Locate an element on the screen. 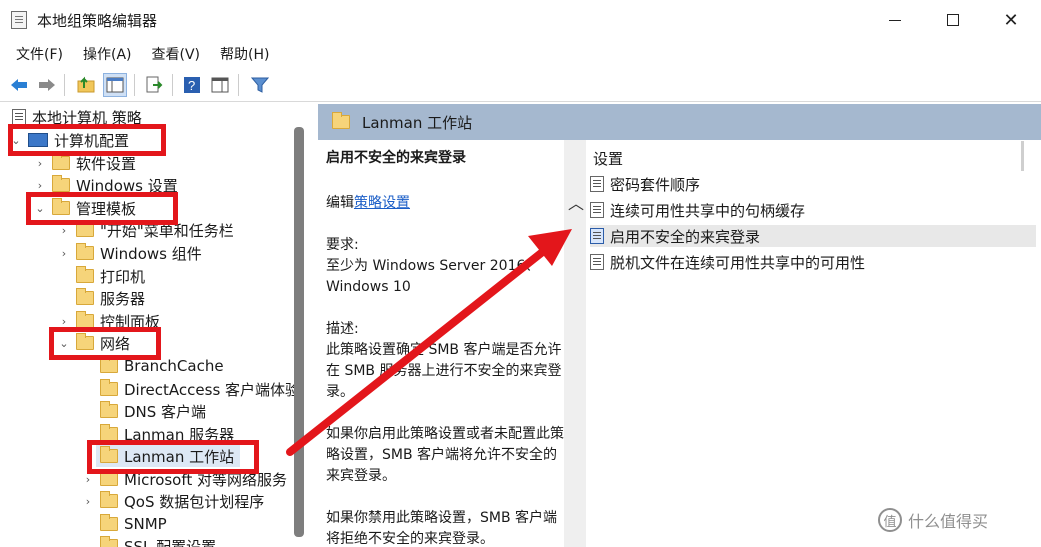 The width and height of the screenshot is (1041, 547). tree-item-directaccess: DirectAccess 客户端体验 is located at coordinates (200, 389).